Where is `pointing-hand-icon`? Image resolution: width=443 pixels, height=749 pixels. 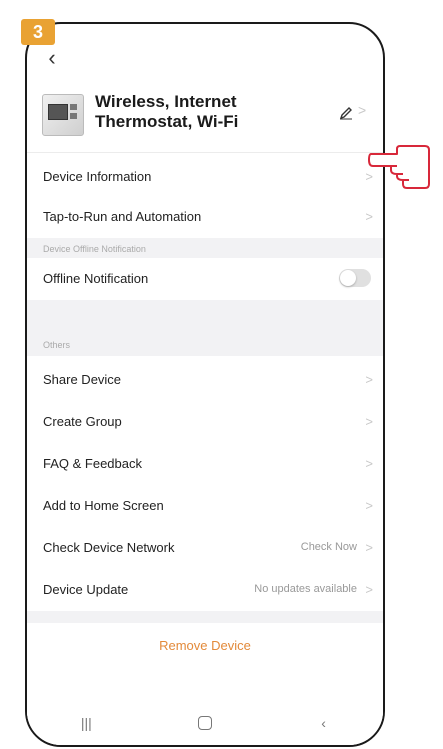 pointing-hand-icon is located at coordinates (399, 167).